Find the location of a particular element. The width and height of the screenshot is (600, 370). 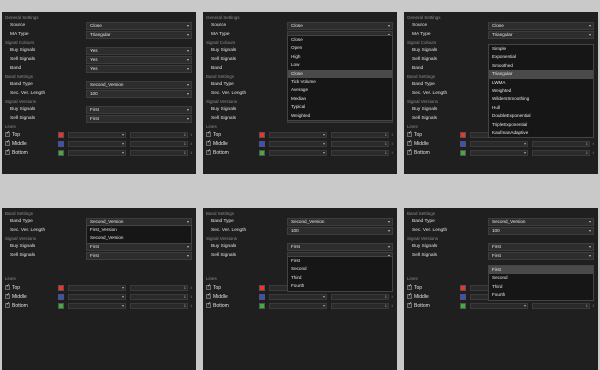

dropdown-option: DoubleExponential is located at coordinates (541, 116).